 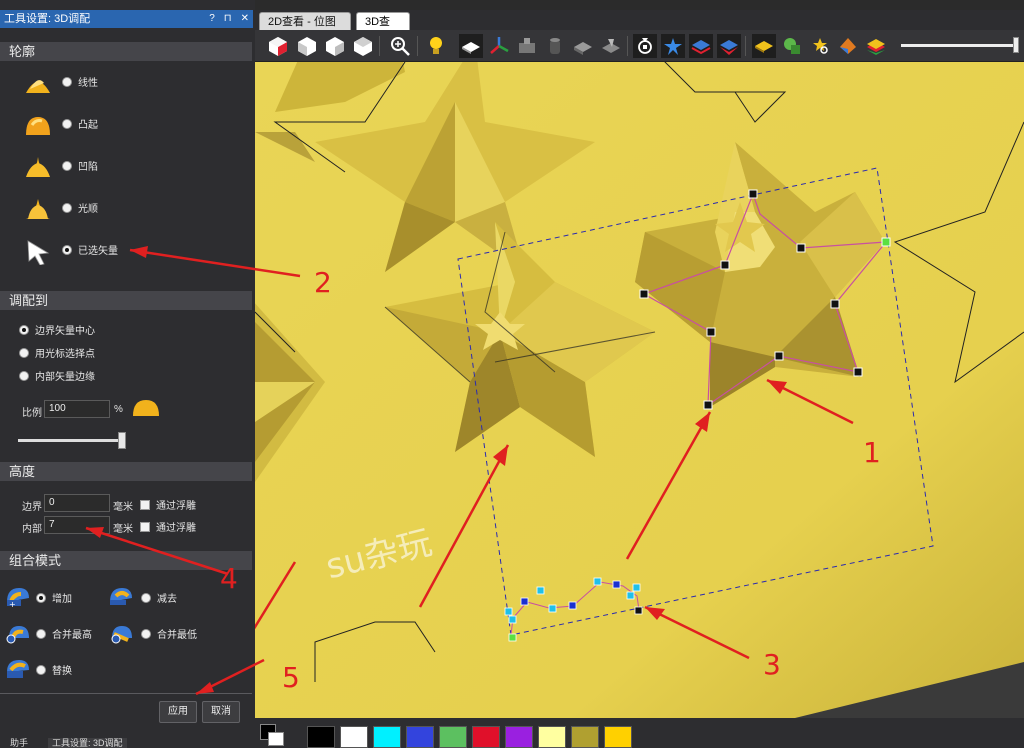 I want to click on combine-option-add: 增加, so click(x=54, y=597).